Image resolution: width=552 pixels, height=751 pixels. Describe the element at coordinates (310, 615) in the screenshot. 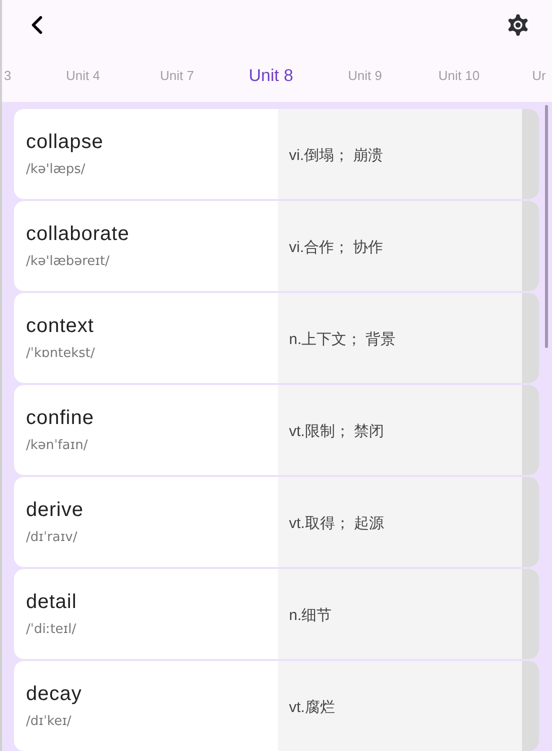

I see `meaning-text: n.细节` at that location.